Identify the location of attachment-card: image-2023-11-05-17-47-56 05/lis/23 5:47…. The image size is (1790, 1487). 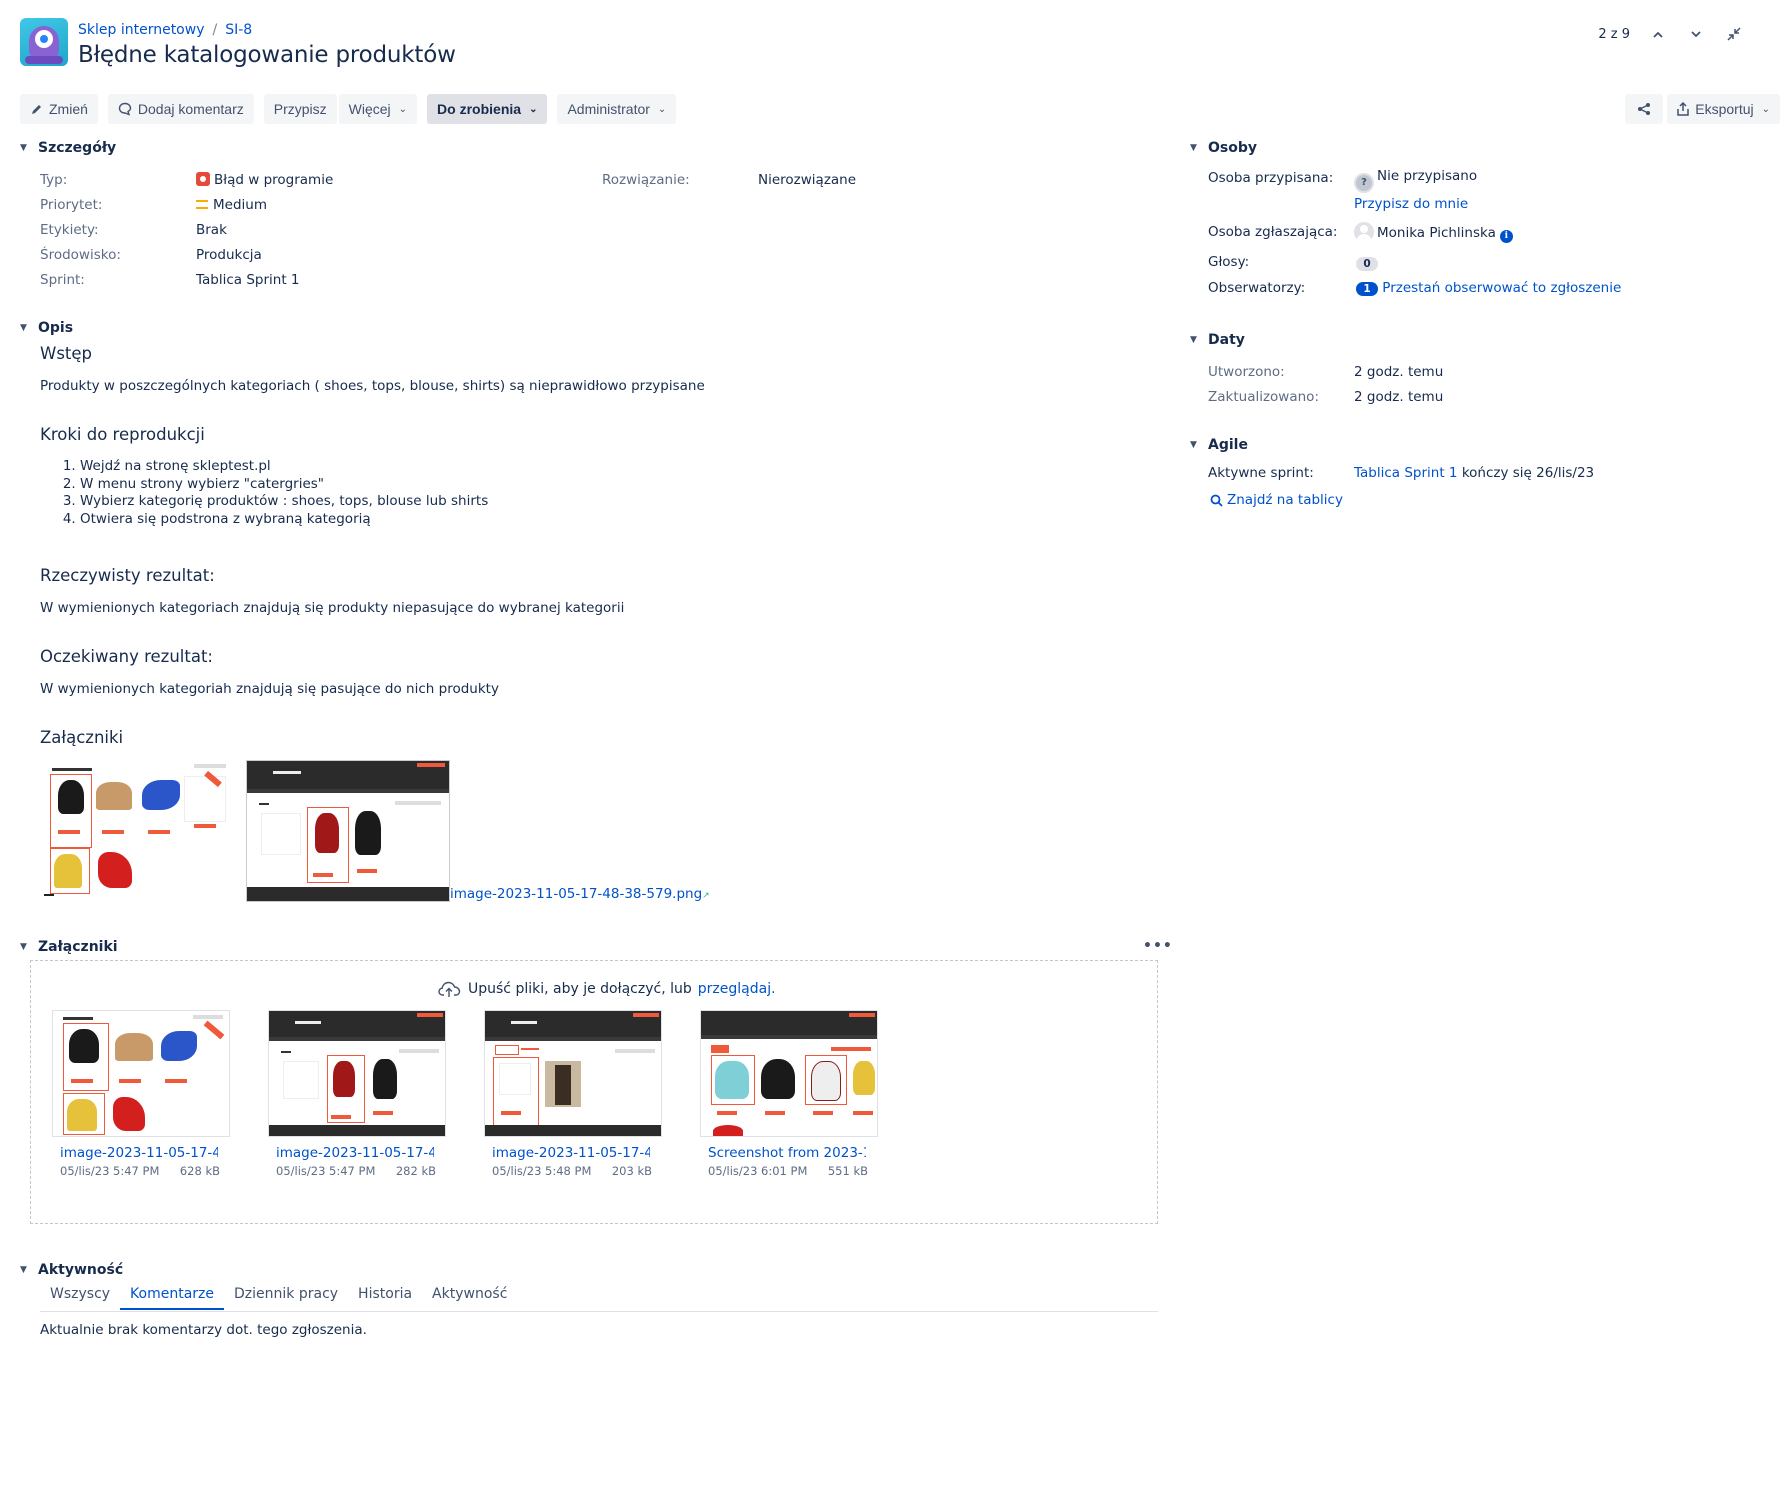
(357, 1094).